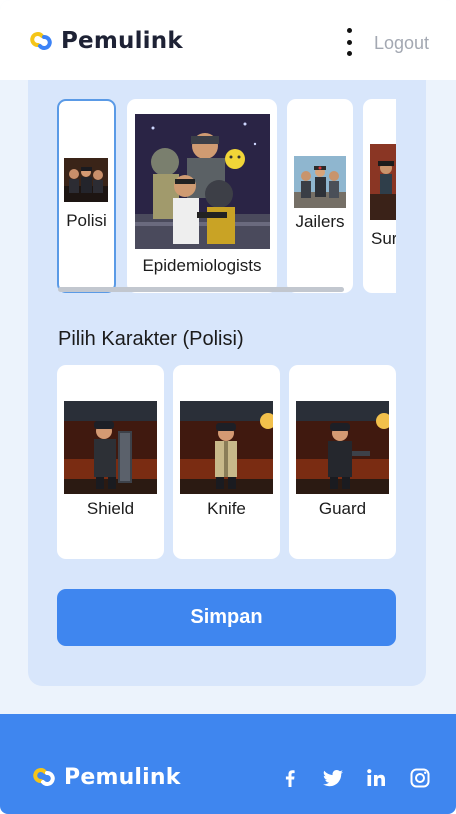  Describe the element at coordinates (201, 289) in the screenshot. I see `carousel-scrollbar-thumb` at that location.